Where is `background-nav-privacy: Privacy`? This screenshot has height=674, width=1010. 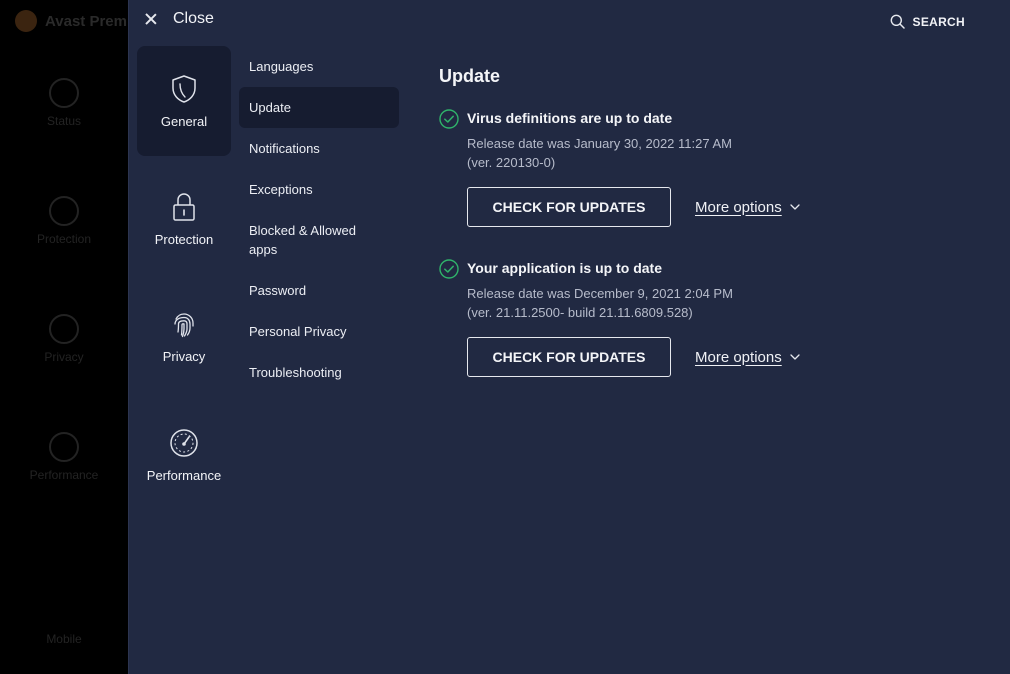
background-nav-privacy: Privacy is located at coordinates (64, 339).